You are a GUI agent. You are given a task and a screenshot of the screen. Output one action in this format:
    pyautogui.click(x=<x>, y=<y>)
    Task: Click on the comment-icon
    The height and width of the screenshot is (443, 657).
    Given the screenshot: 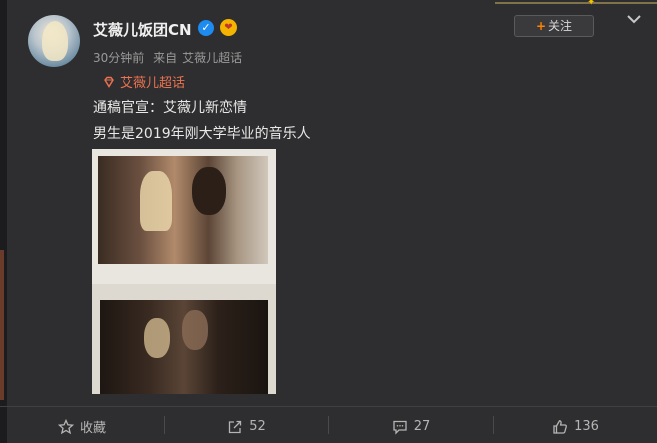 What is the action you would take?
    pyautogui.click(x=400, y=427)
    